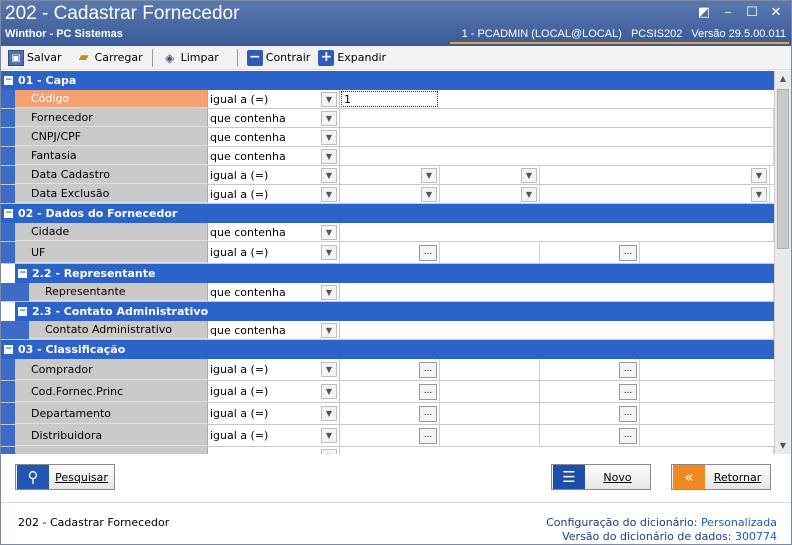 This screenshot has height=545, width=792. Describe the element at coordinates (111, 252) in the screenshot. I see `field-label: UF` at that location.